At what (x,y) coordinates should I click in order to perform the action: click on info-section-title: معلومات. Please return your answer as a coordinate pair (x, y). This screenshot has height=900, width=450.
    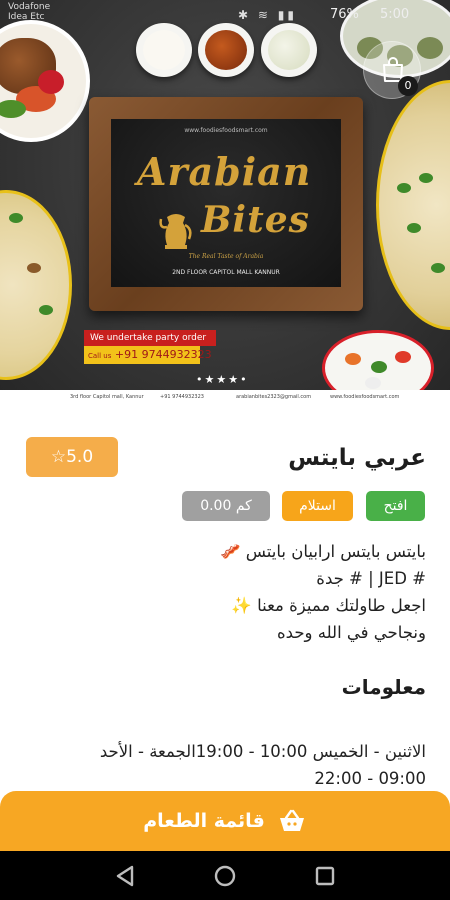
    Looking at the image, I should click on (383, 687).